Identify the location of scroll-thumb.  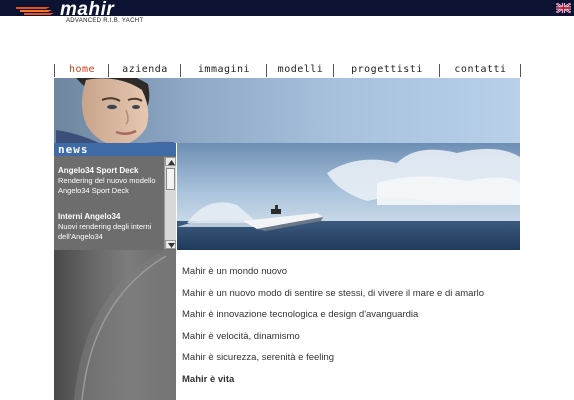
(170, 179).